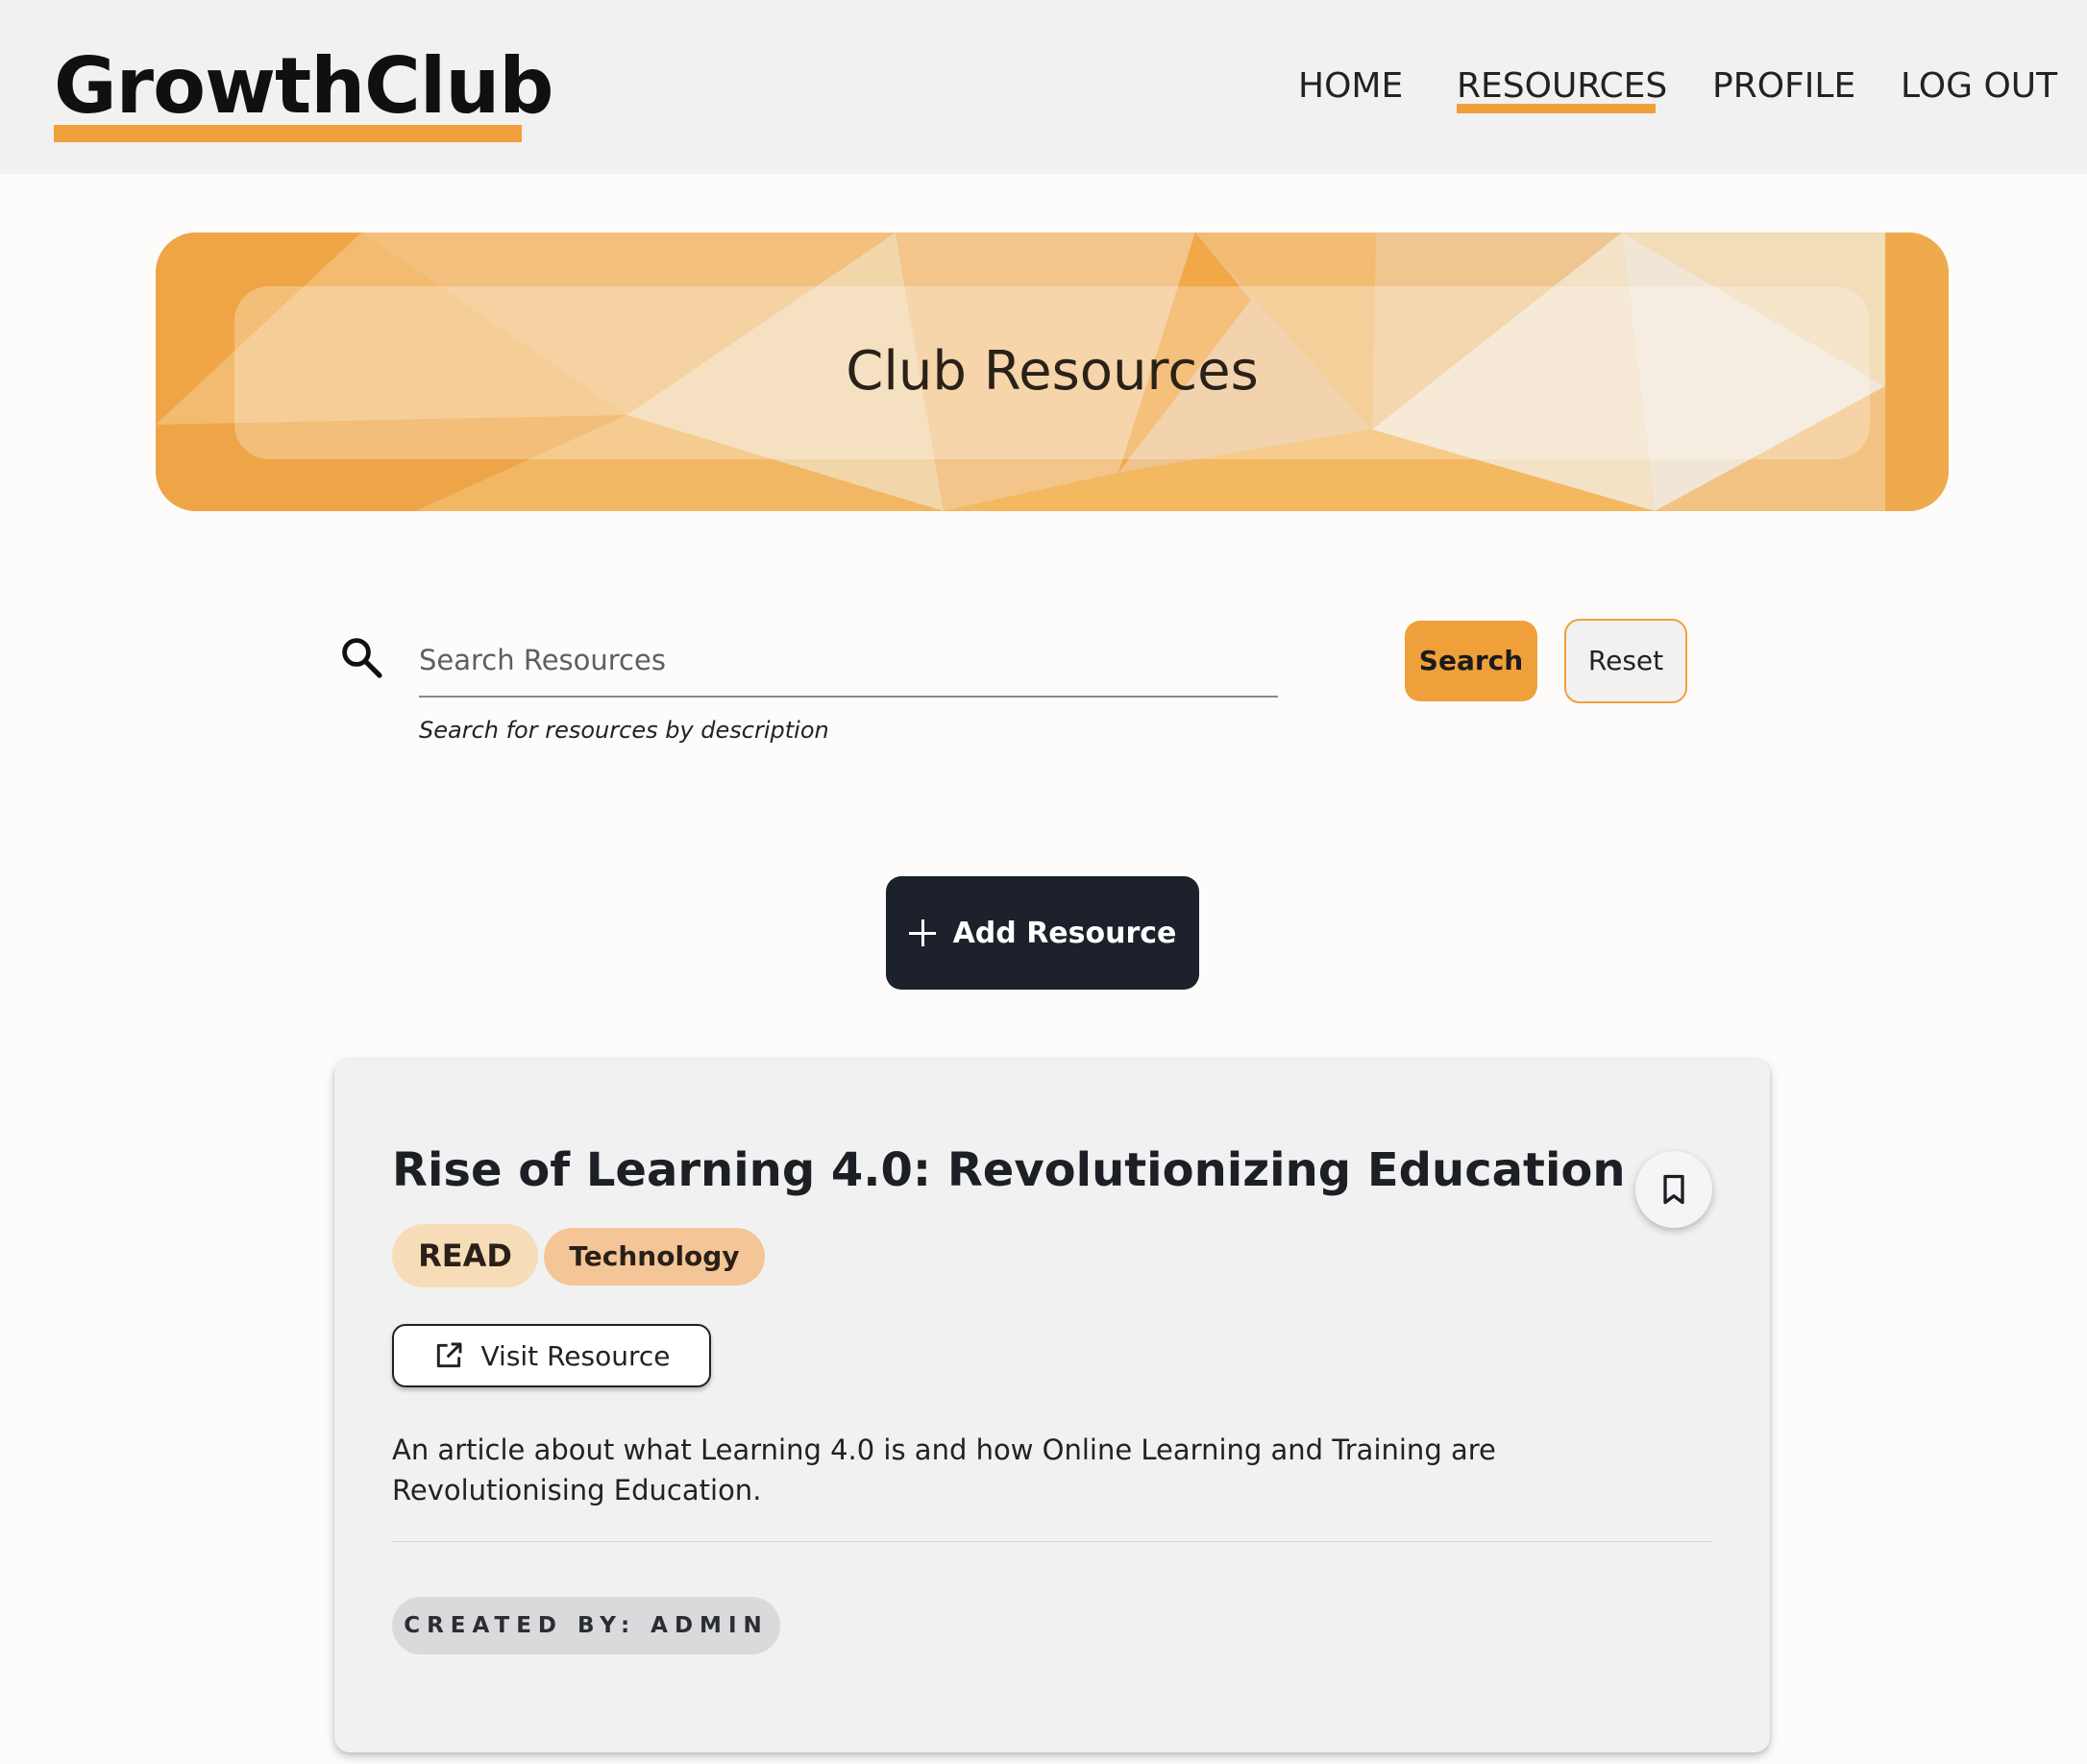 The width and height of the screenshot is (2087, 1764). I want to click on add-resource-button: Add Resource, so click(1042, 933).